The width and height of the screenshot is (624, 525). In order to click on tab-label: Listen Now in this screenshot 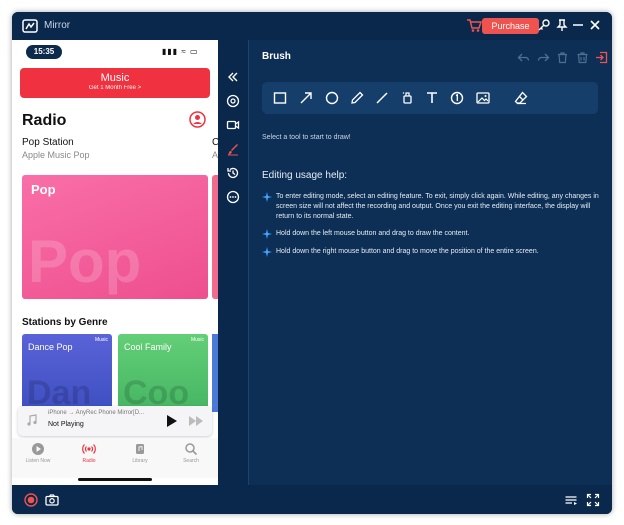, I will do `click(38, 461)`.